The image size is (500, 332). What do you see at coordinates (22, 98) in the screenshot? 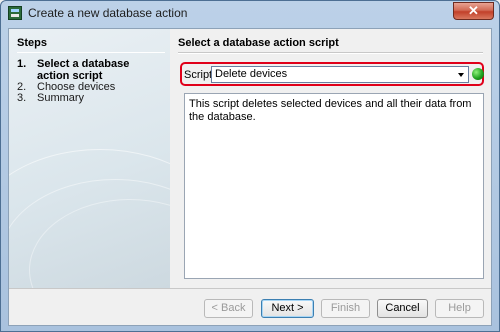
I see `step-number: 3.` at bounding box center [22, 98].